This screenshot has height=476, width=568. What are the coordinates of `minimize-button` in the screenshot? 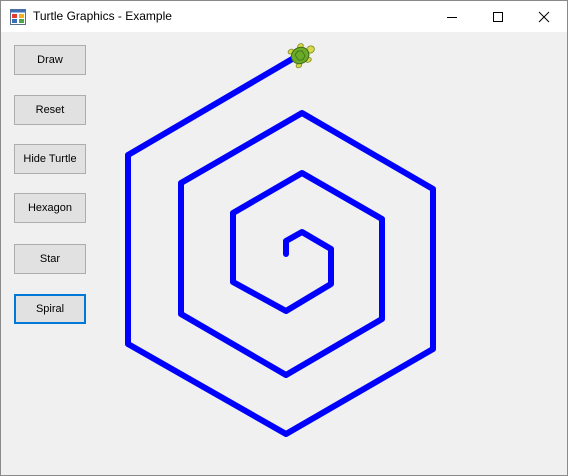 It's located at (452, 16).